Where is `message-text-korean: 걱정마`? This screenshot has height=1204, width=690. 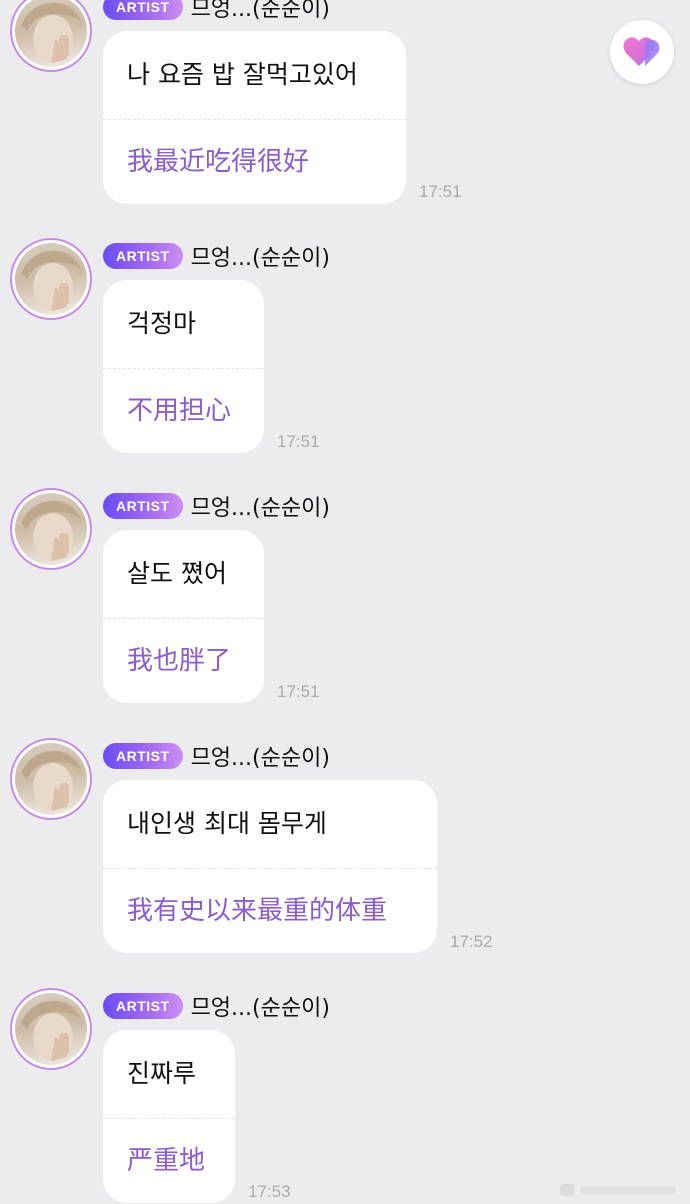 message-text-korean: 걱정마 is located at coordinates (162, 323).